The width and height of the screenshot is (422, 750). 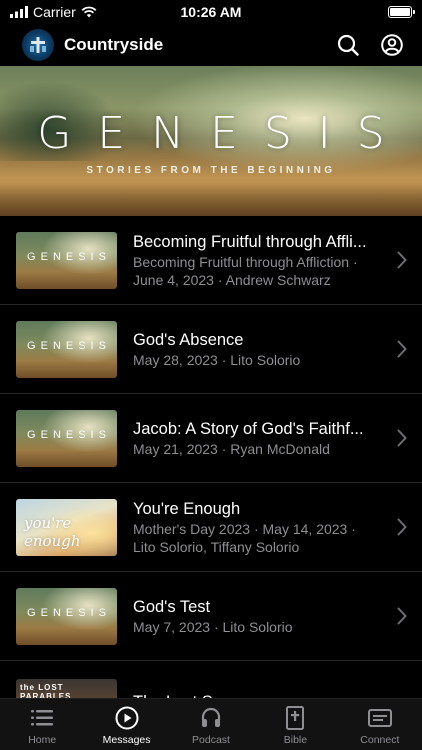 What do you see at coordinates (295, 740) in the screenshot?
I see `tab-label: Bible` at bounding box center [295, 740].